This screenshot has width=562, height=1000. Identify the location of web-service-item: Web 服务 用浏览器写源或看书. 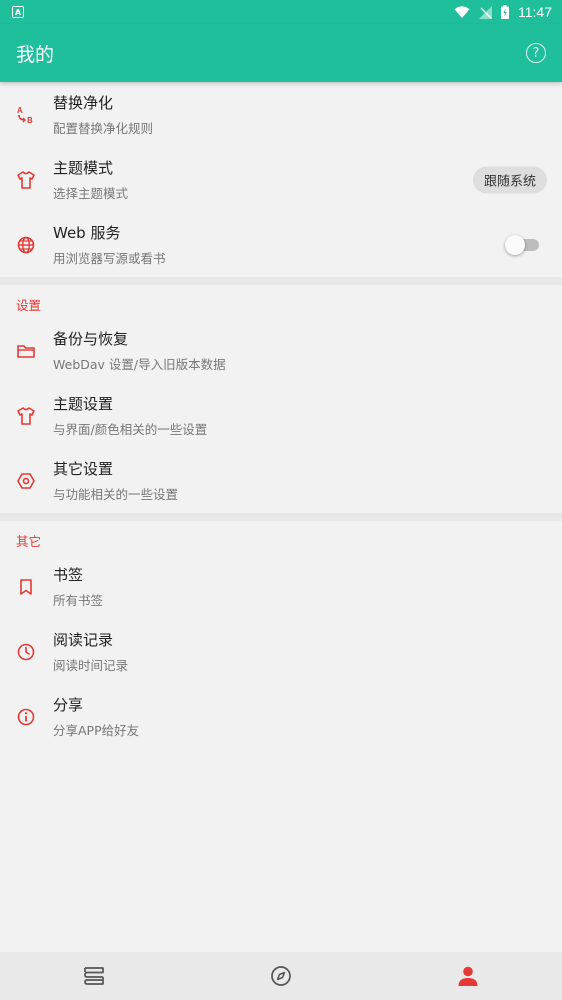
(281, 244).